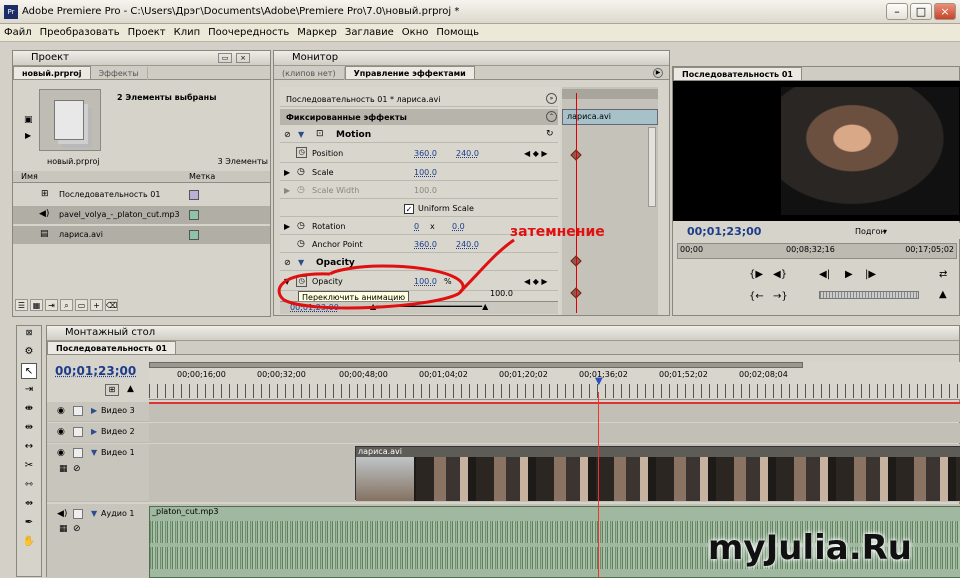 The height and width of the screenshot is (578, 960). Describe the element at coordinates (225, 58) in the screenshot. I see `panel-minimize-icon: ▭` at that location.